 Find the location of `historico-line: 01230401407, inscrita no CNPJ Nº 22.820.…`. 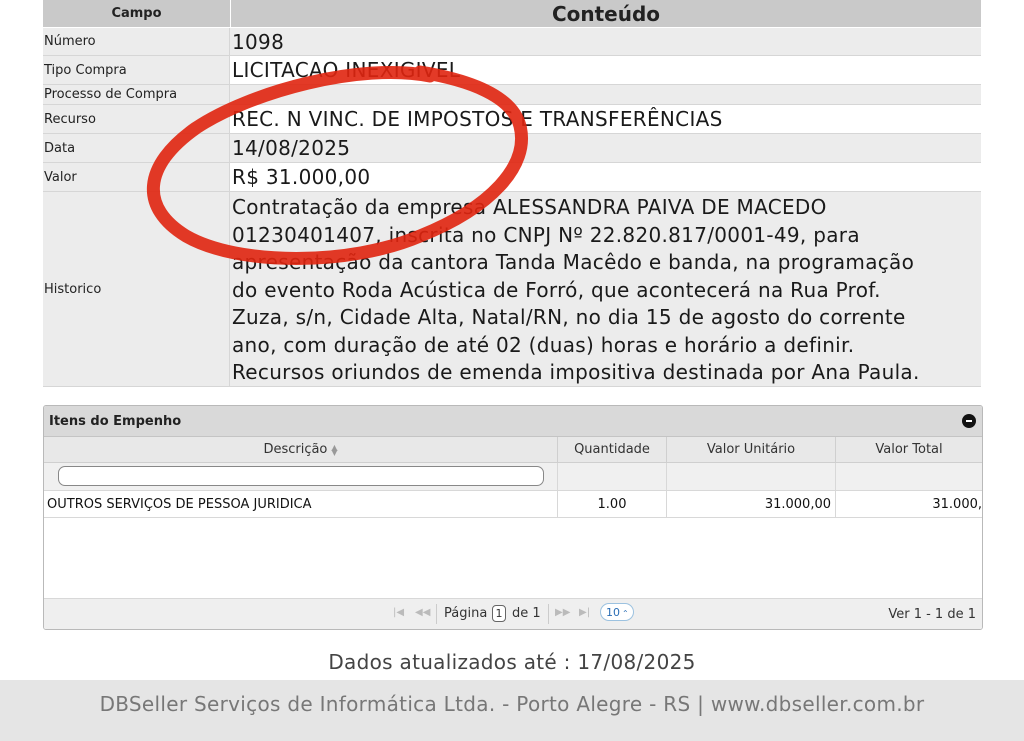

historico-line: 01230401407, inscrita no CNPJ Nº 22.820.… is located at coordinates (546, 234).